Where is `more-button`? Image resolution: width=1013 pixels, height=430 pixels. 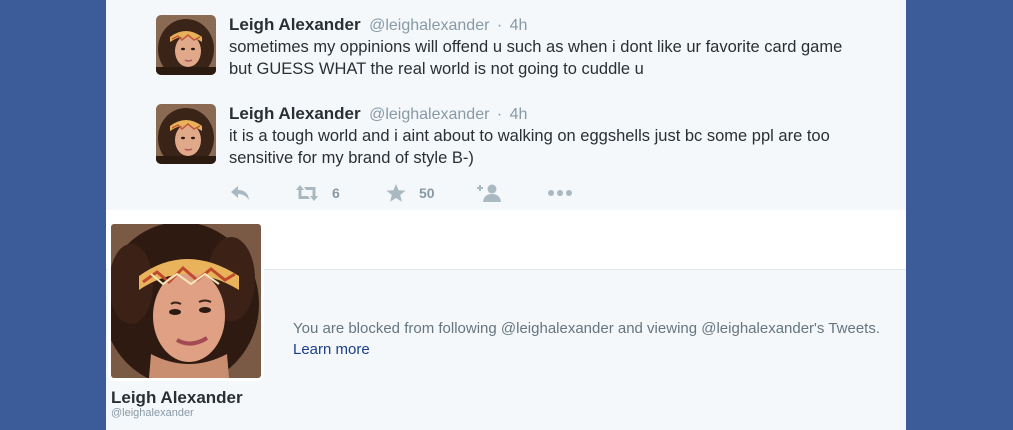
more-button is located at coordinates (560, 193).